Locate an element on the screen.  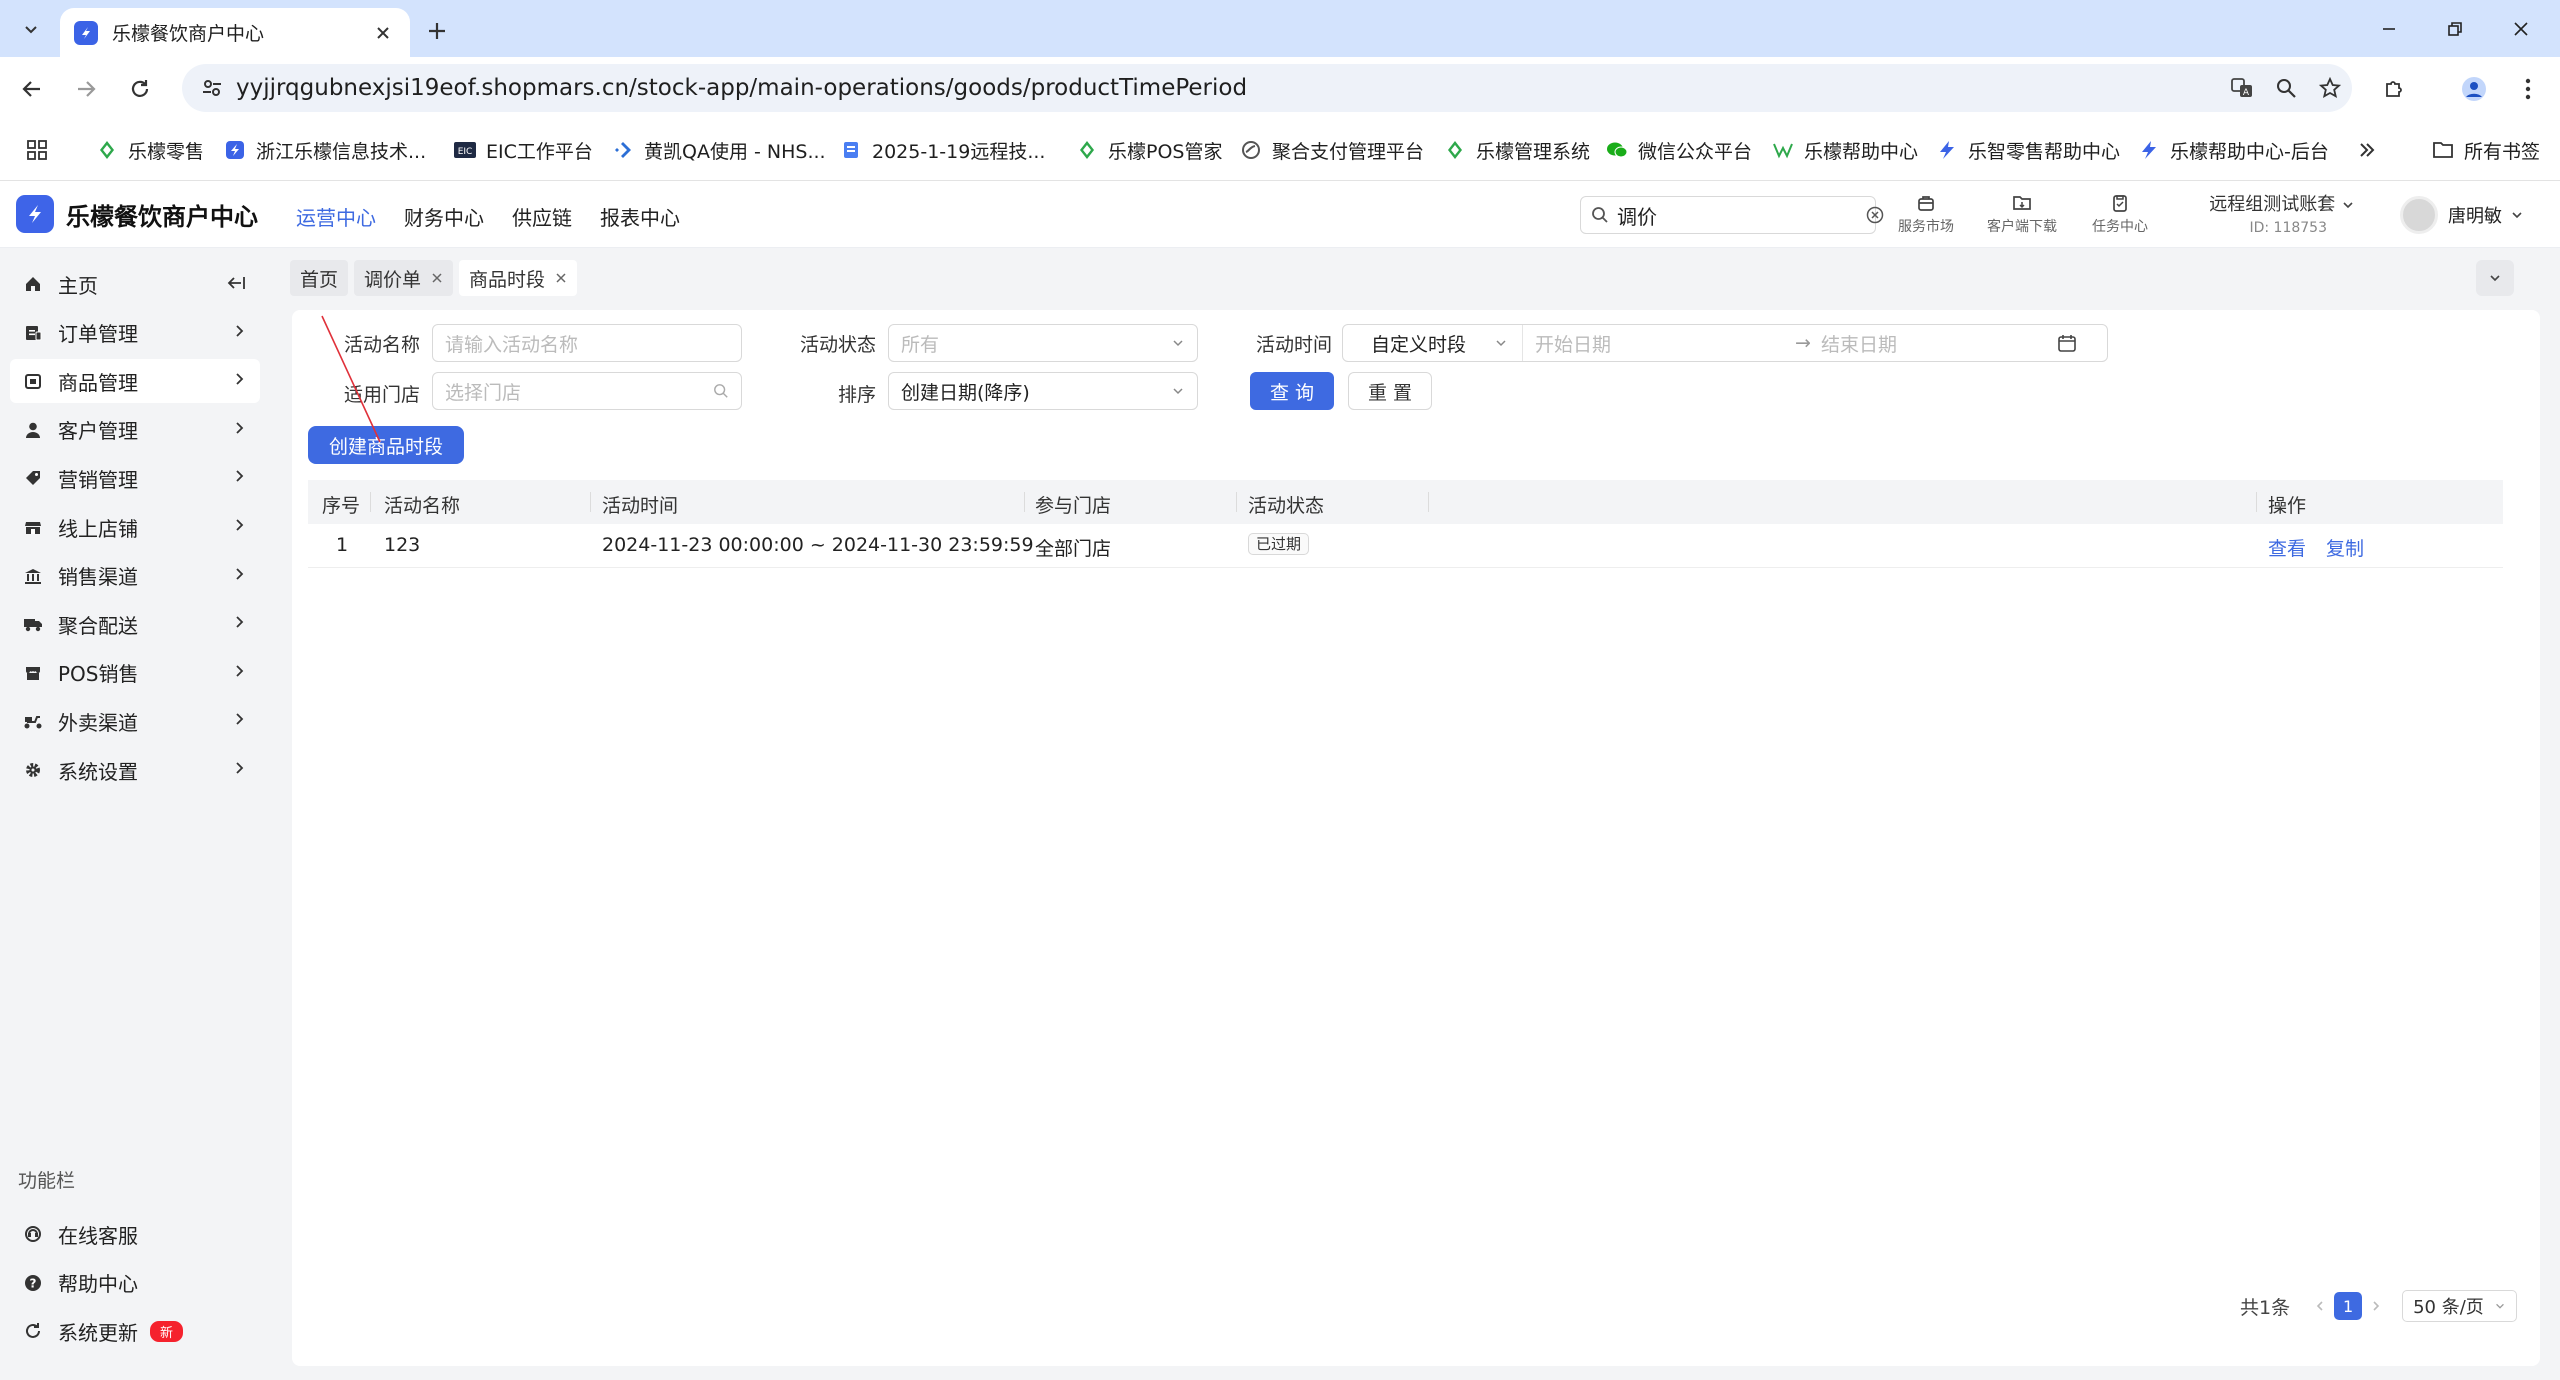
page-tab: 调价单 is located at coordinates (404, 278).